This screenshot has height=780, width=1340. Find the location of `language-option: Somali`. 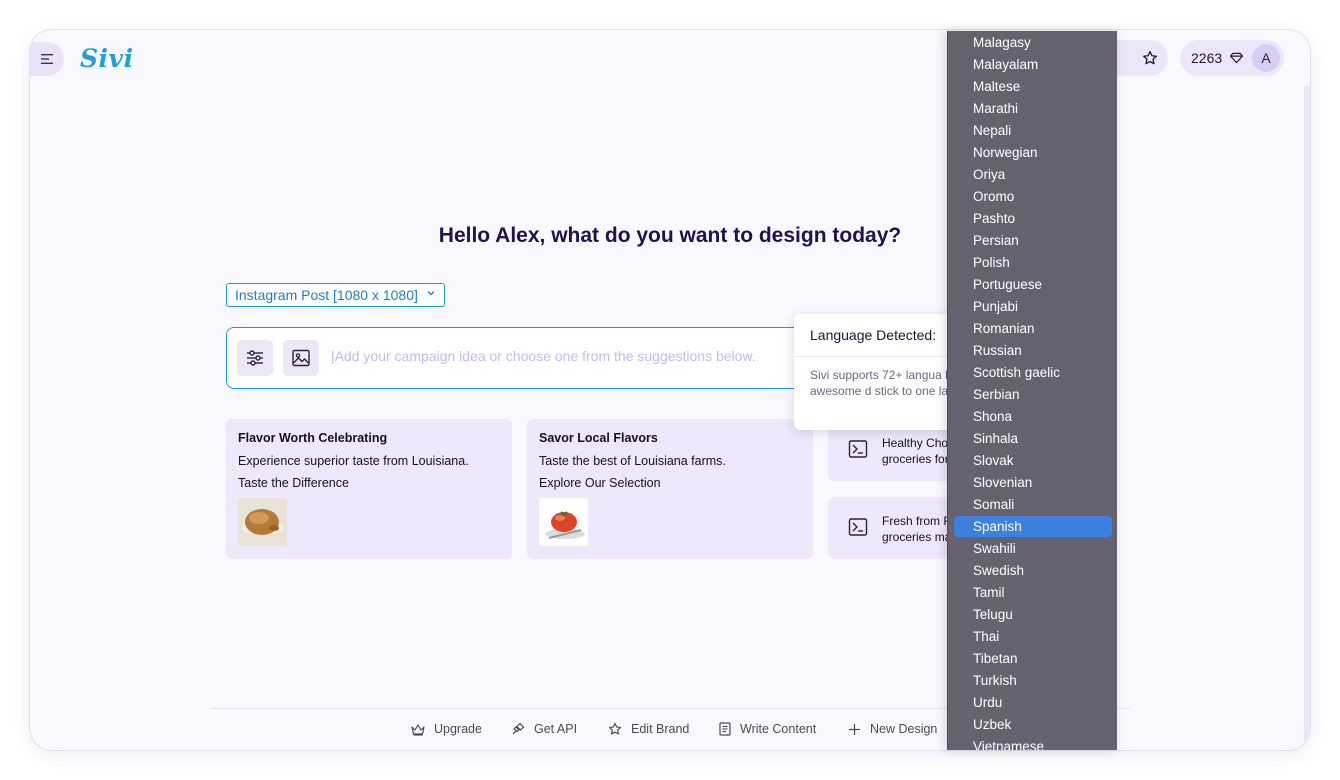

language-option: Somali is located at coordinates (1033, 504).